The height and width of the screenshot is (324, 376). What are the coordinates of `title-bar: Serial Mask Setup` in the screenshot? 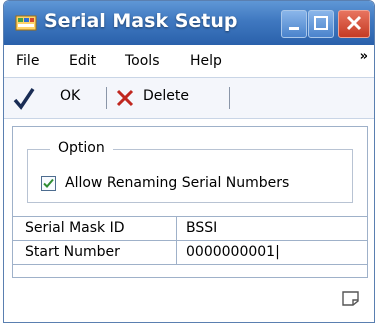 It's located at (189, 23).